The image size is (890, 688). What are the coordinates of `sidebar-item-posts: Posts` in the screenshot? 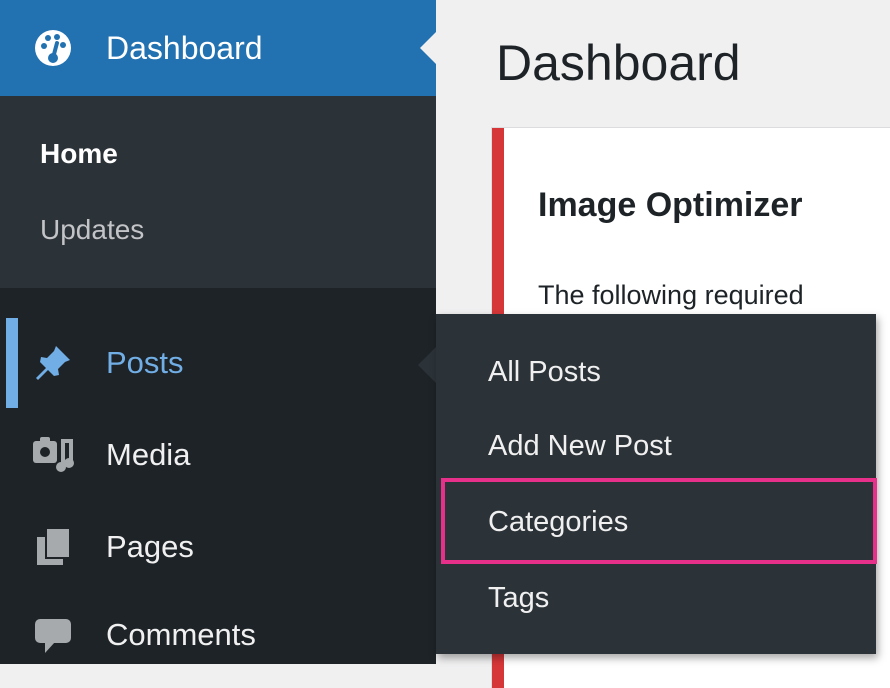 It's located at (145, 363).